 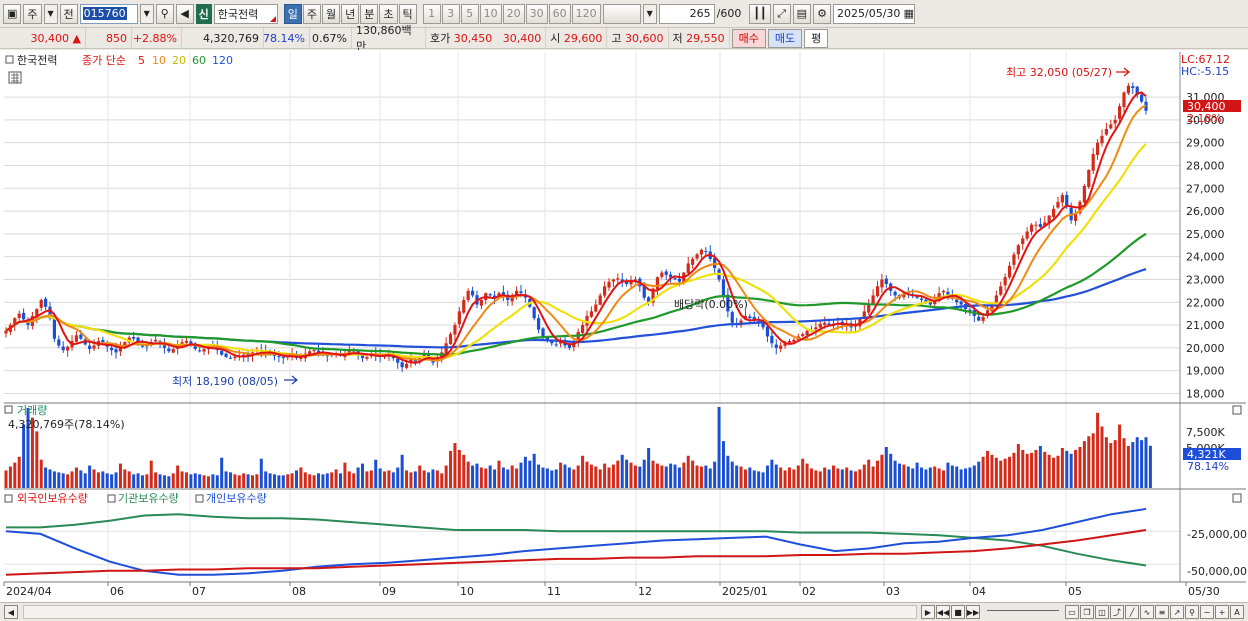 I want to click on trend-icon: ⤴, so click(x=1117, y=612).